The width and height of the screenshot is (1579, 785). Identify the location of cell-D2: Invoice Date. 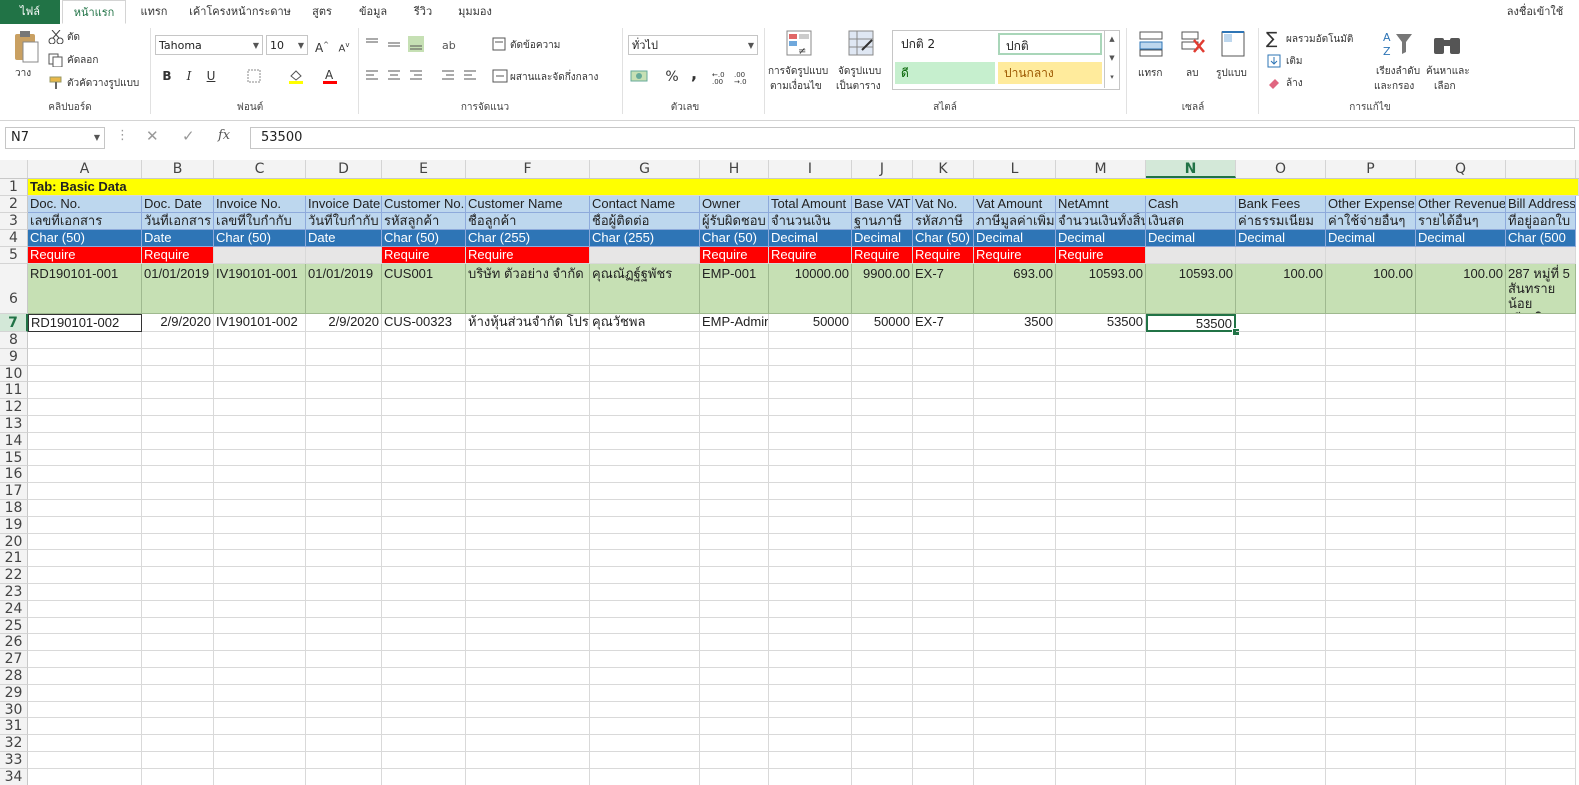
(344, 204).